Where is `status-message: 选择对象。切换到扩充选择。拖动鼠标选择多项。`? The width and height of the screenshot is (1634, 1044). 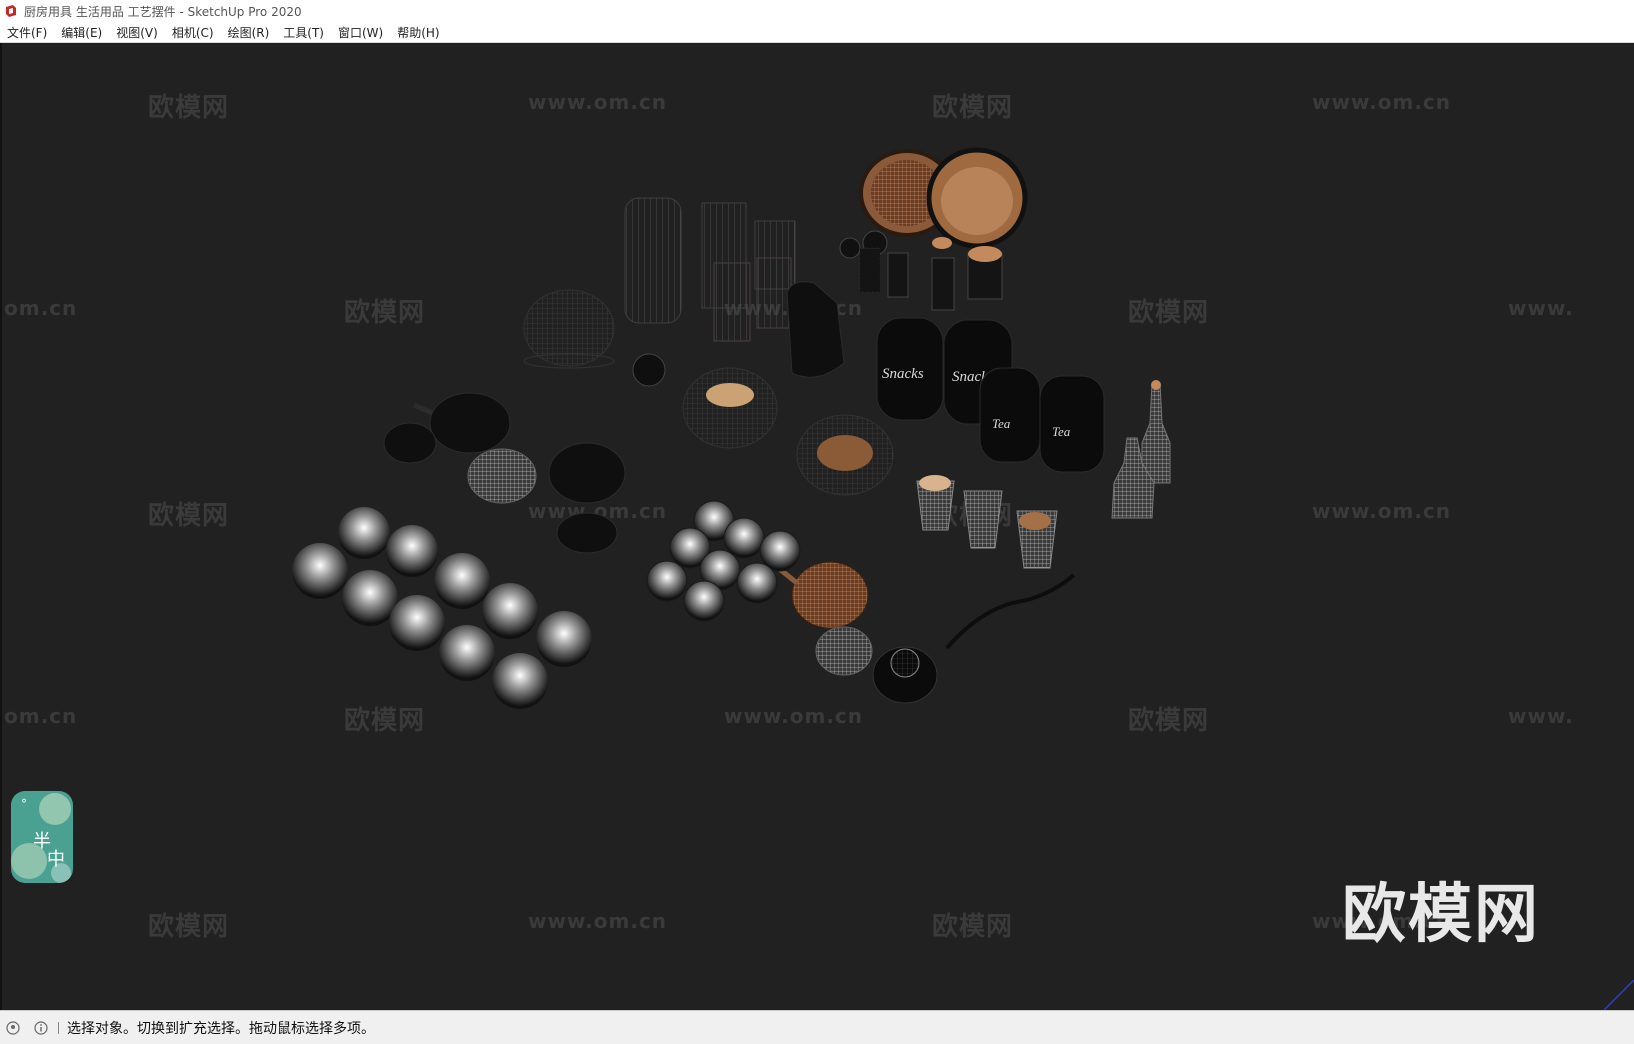
status-message: 选择对象。切换到扩充选择。拖动鼠标选择多项。 is located at coordinates (221, 1028).